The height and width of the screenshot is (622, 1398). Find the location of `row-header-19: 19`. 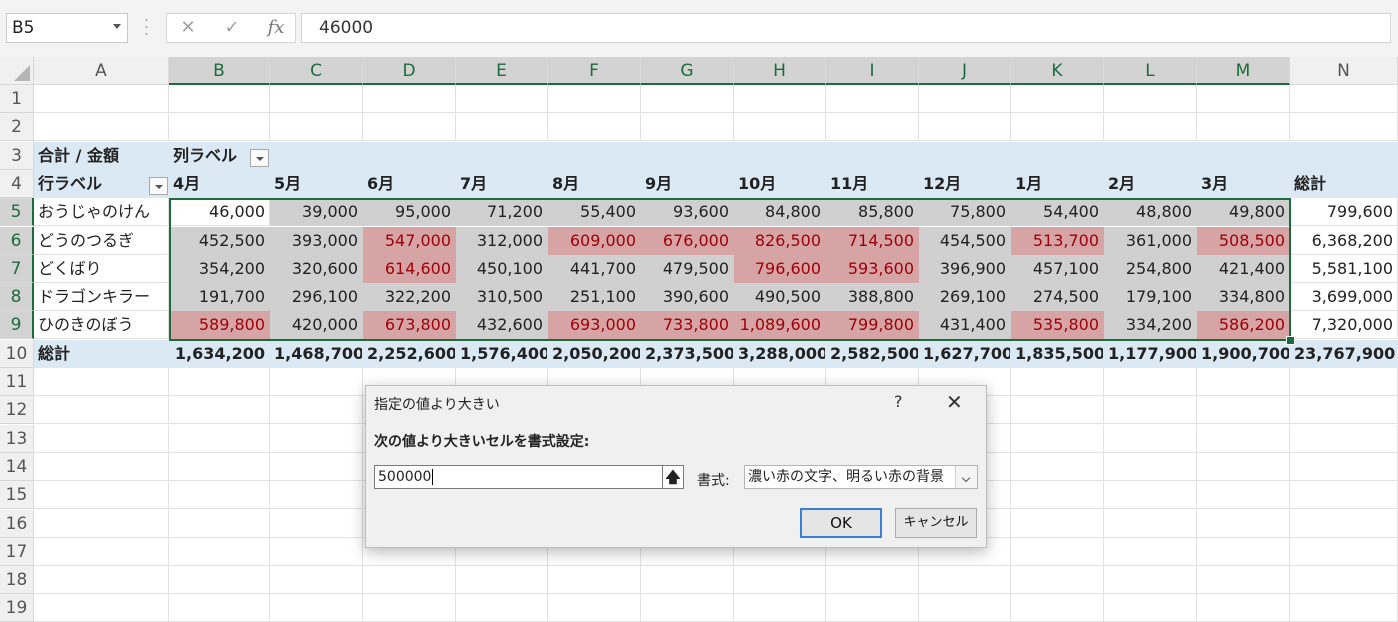

row-header-19: 19 is located at coordinates (17, 608).